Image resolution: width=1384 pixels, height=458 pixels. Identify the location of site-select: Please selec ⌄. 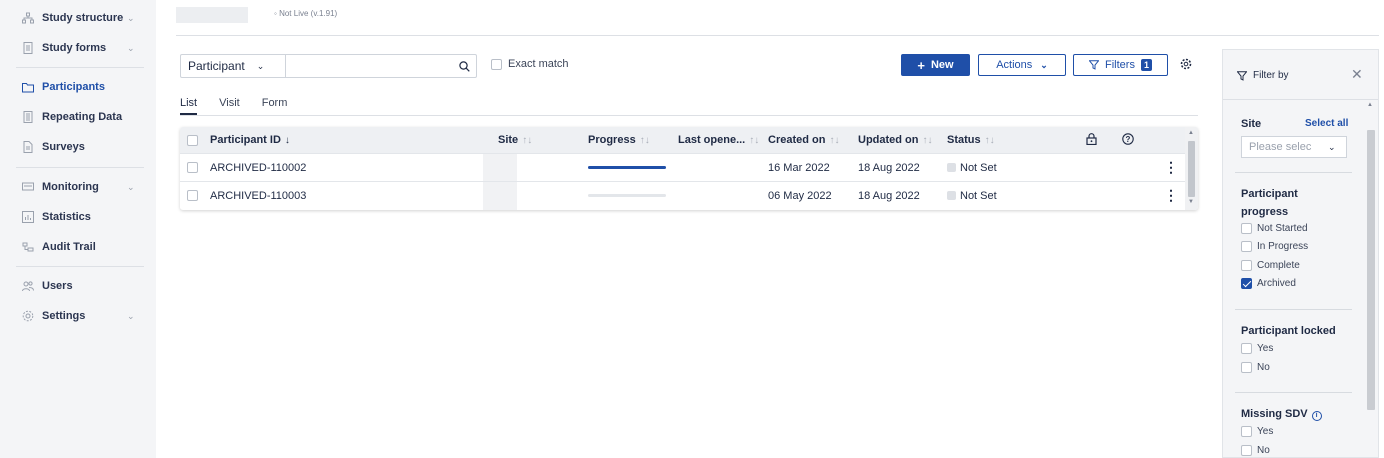
(1294, 147).